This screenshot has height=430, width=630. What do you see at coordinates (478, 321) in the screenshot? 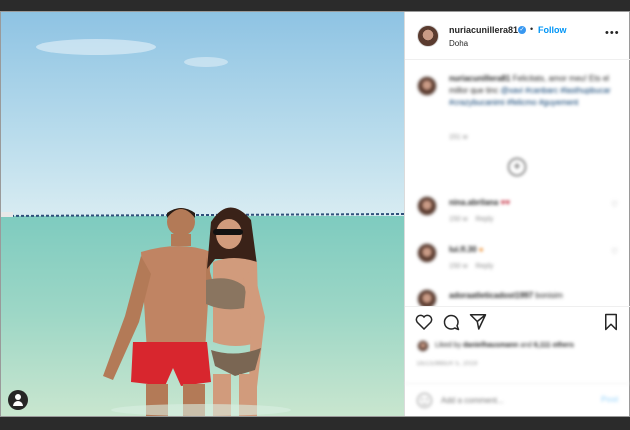
I see `share-icon` at bounding box center [478, 321].